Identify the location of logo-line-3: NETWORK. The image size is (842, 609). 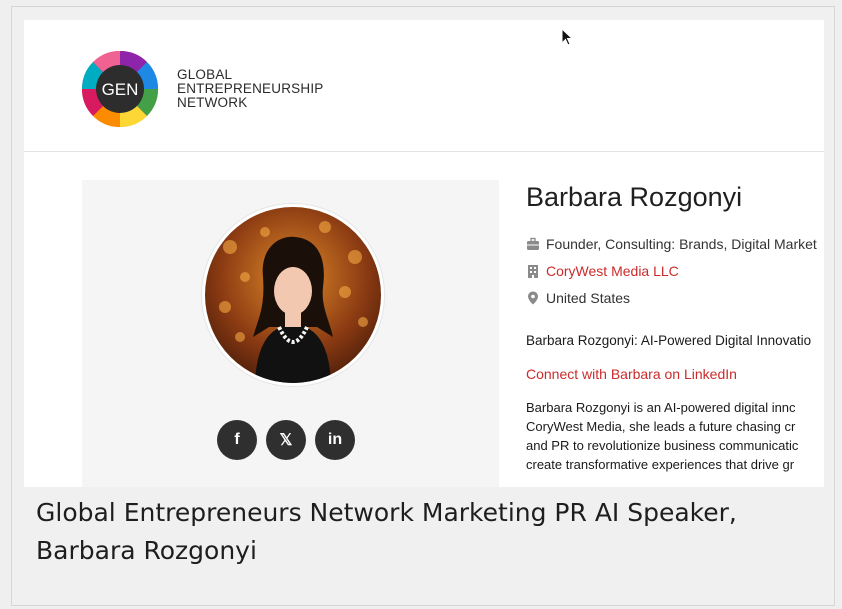
(212, 102).